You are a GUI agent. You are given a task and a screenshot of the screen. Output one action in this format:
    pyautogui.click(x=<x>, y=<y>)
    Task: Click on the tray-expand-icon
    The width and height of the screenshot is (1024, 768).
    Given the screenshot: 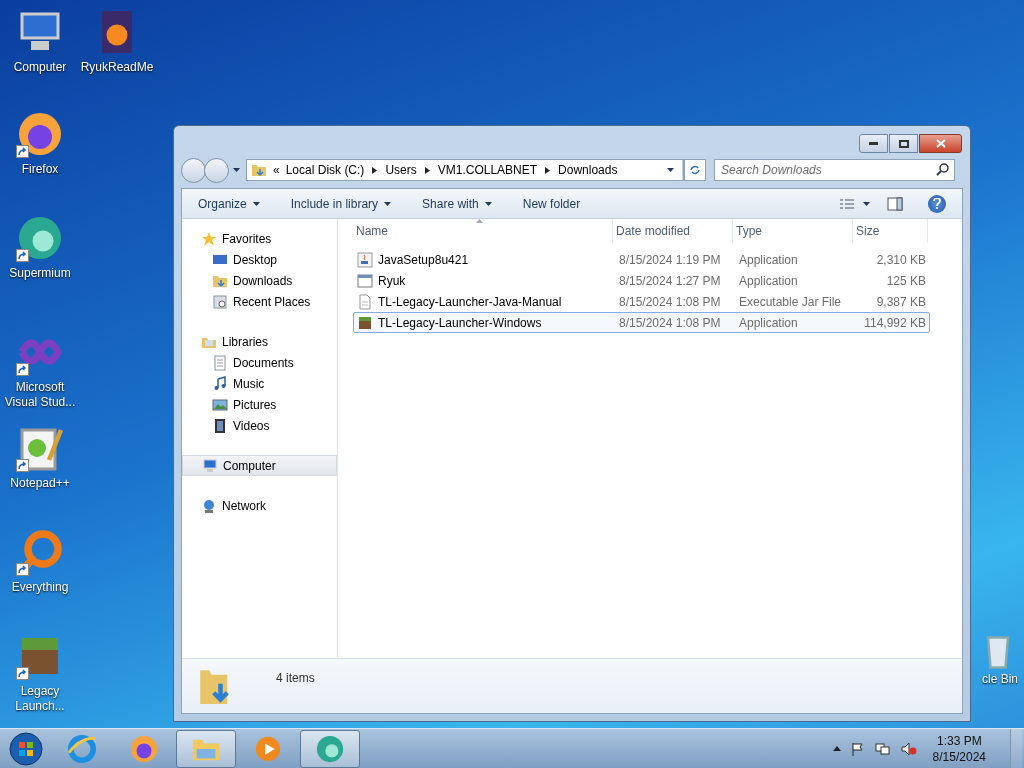 What is the action you would take?
    pyautogui.click(x=836, y=748)
    